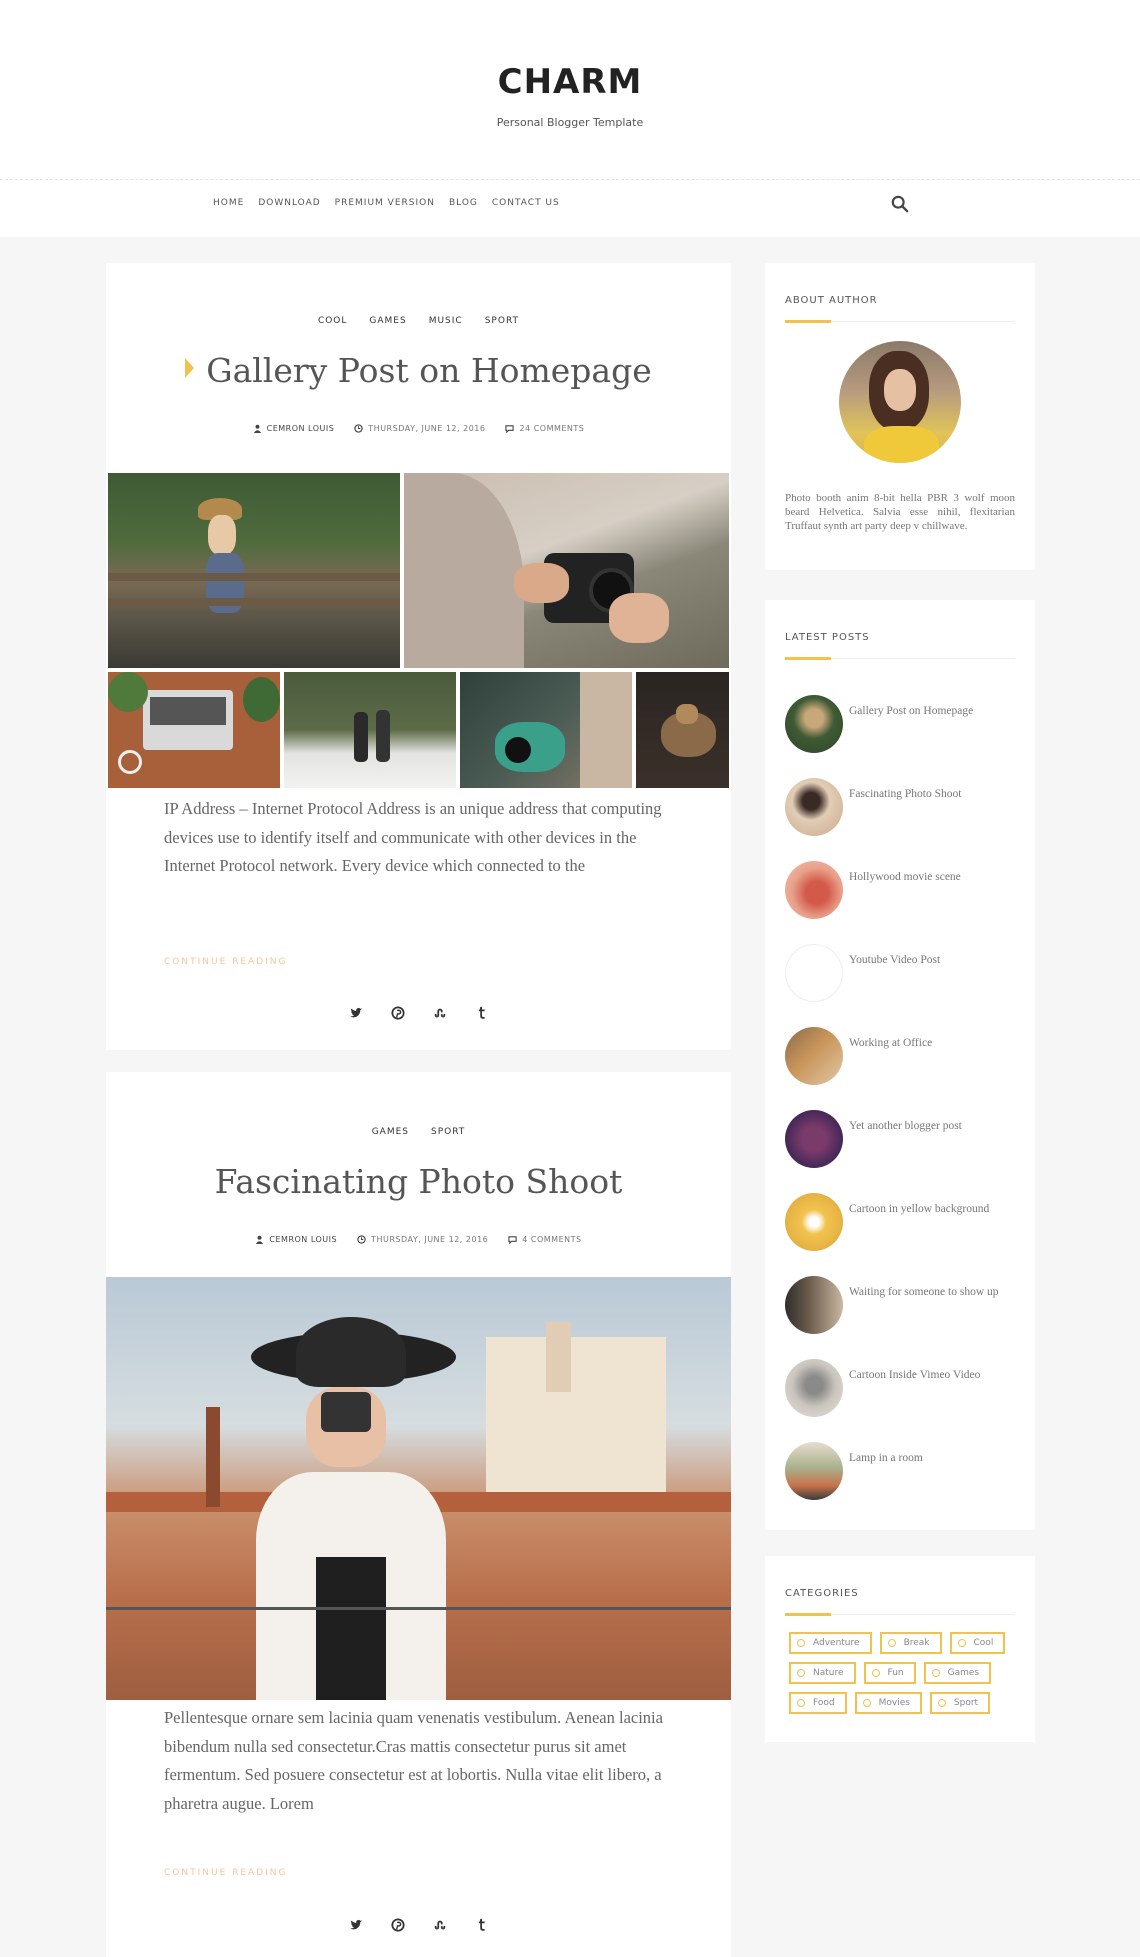 This screenshot has width=1140, height=1957. Describe the element at coordinates (957, 1673) in the screenshot. I see `category-tag: Games` at that location.